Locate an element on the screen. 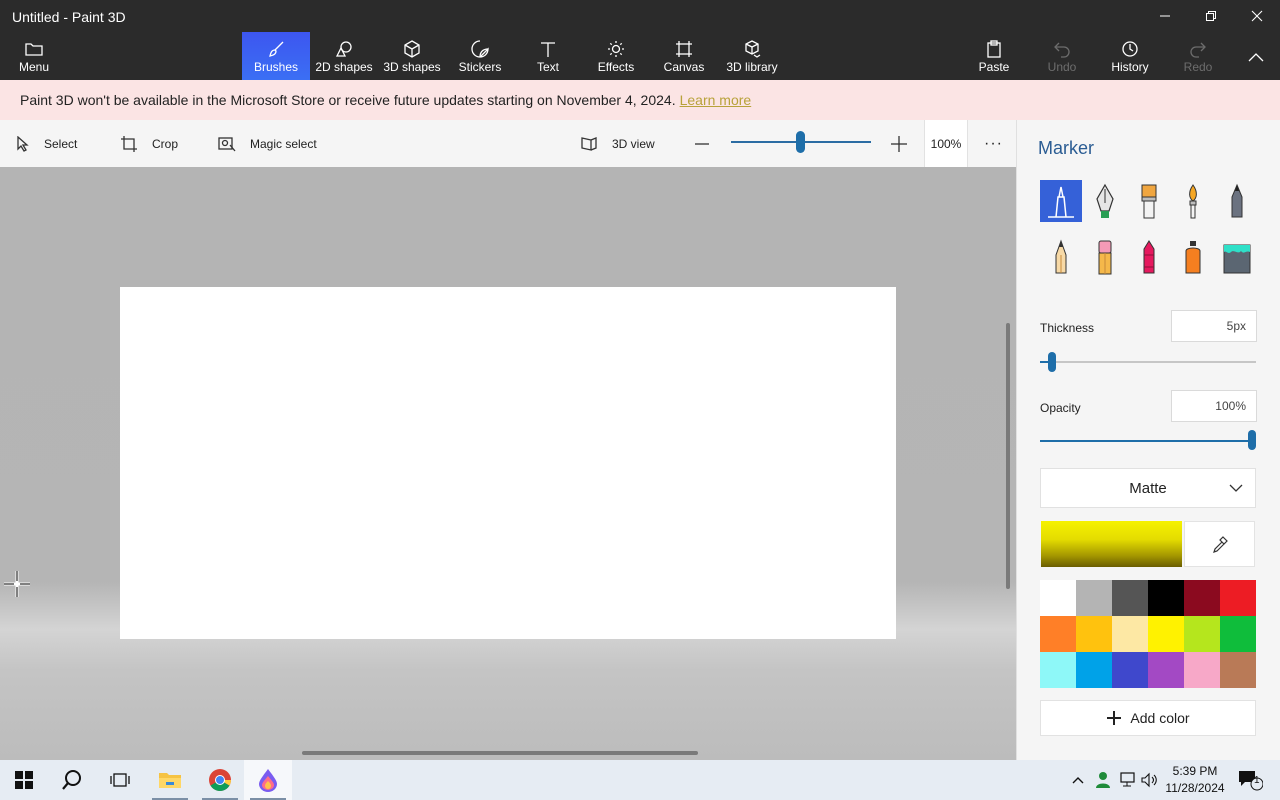 This screenshot has height=800, width=1280. history-button: History is located at coordinates (1130, 56).